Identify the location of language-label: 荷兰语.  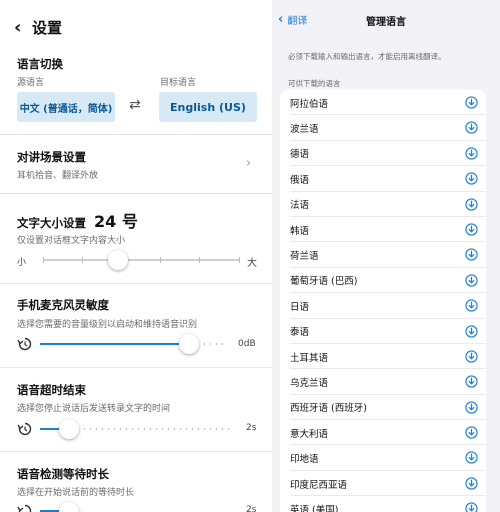
(304, 257).